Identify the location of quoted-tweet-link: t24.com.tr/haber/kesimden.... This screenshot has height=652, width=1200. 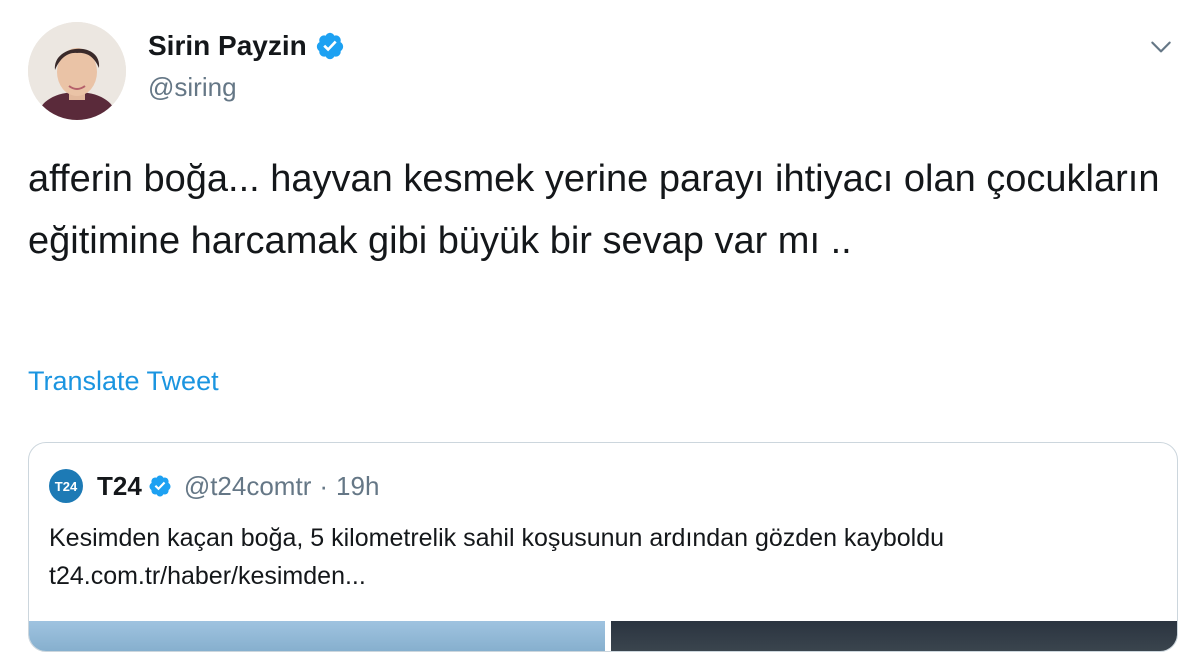
(207, 576).